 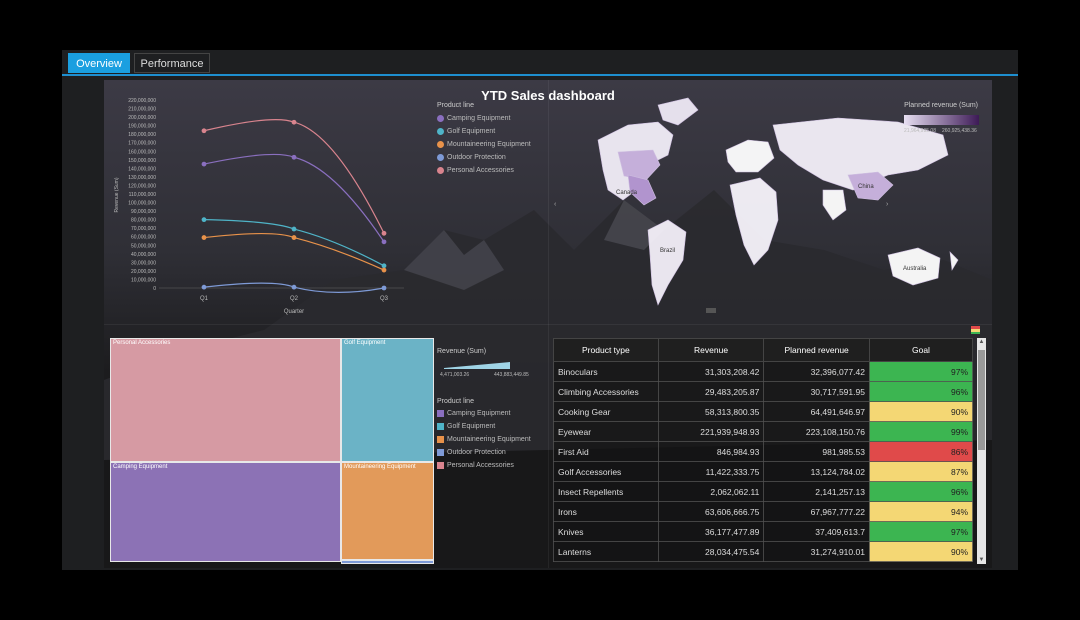 I want to click on cell-revenue: 31,303,208.42, so click(x=711, y=371).